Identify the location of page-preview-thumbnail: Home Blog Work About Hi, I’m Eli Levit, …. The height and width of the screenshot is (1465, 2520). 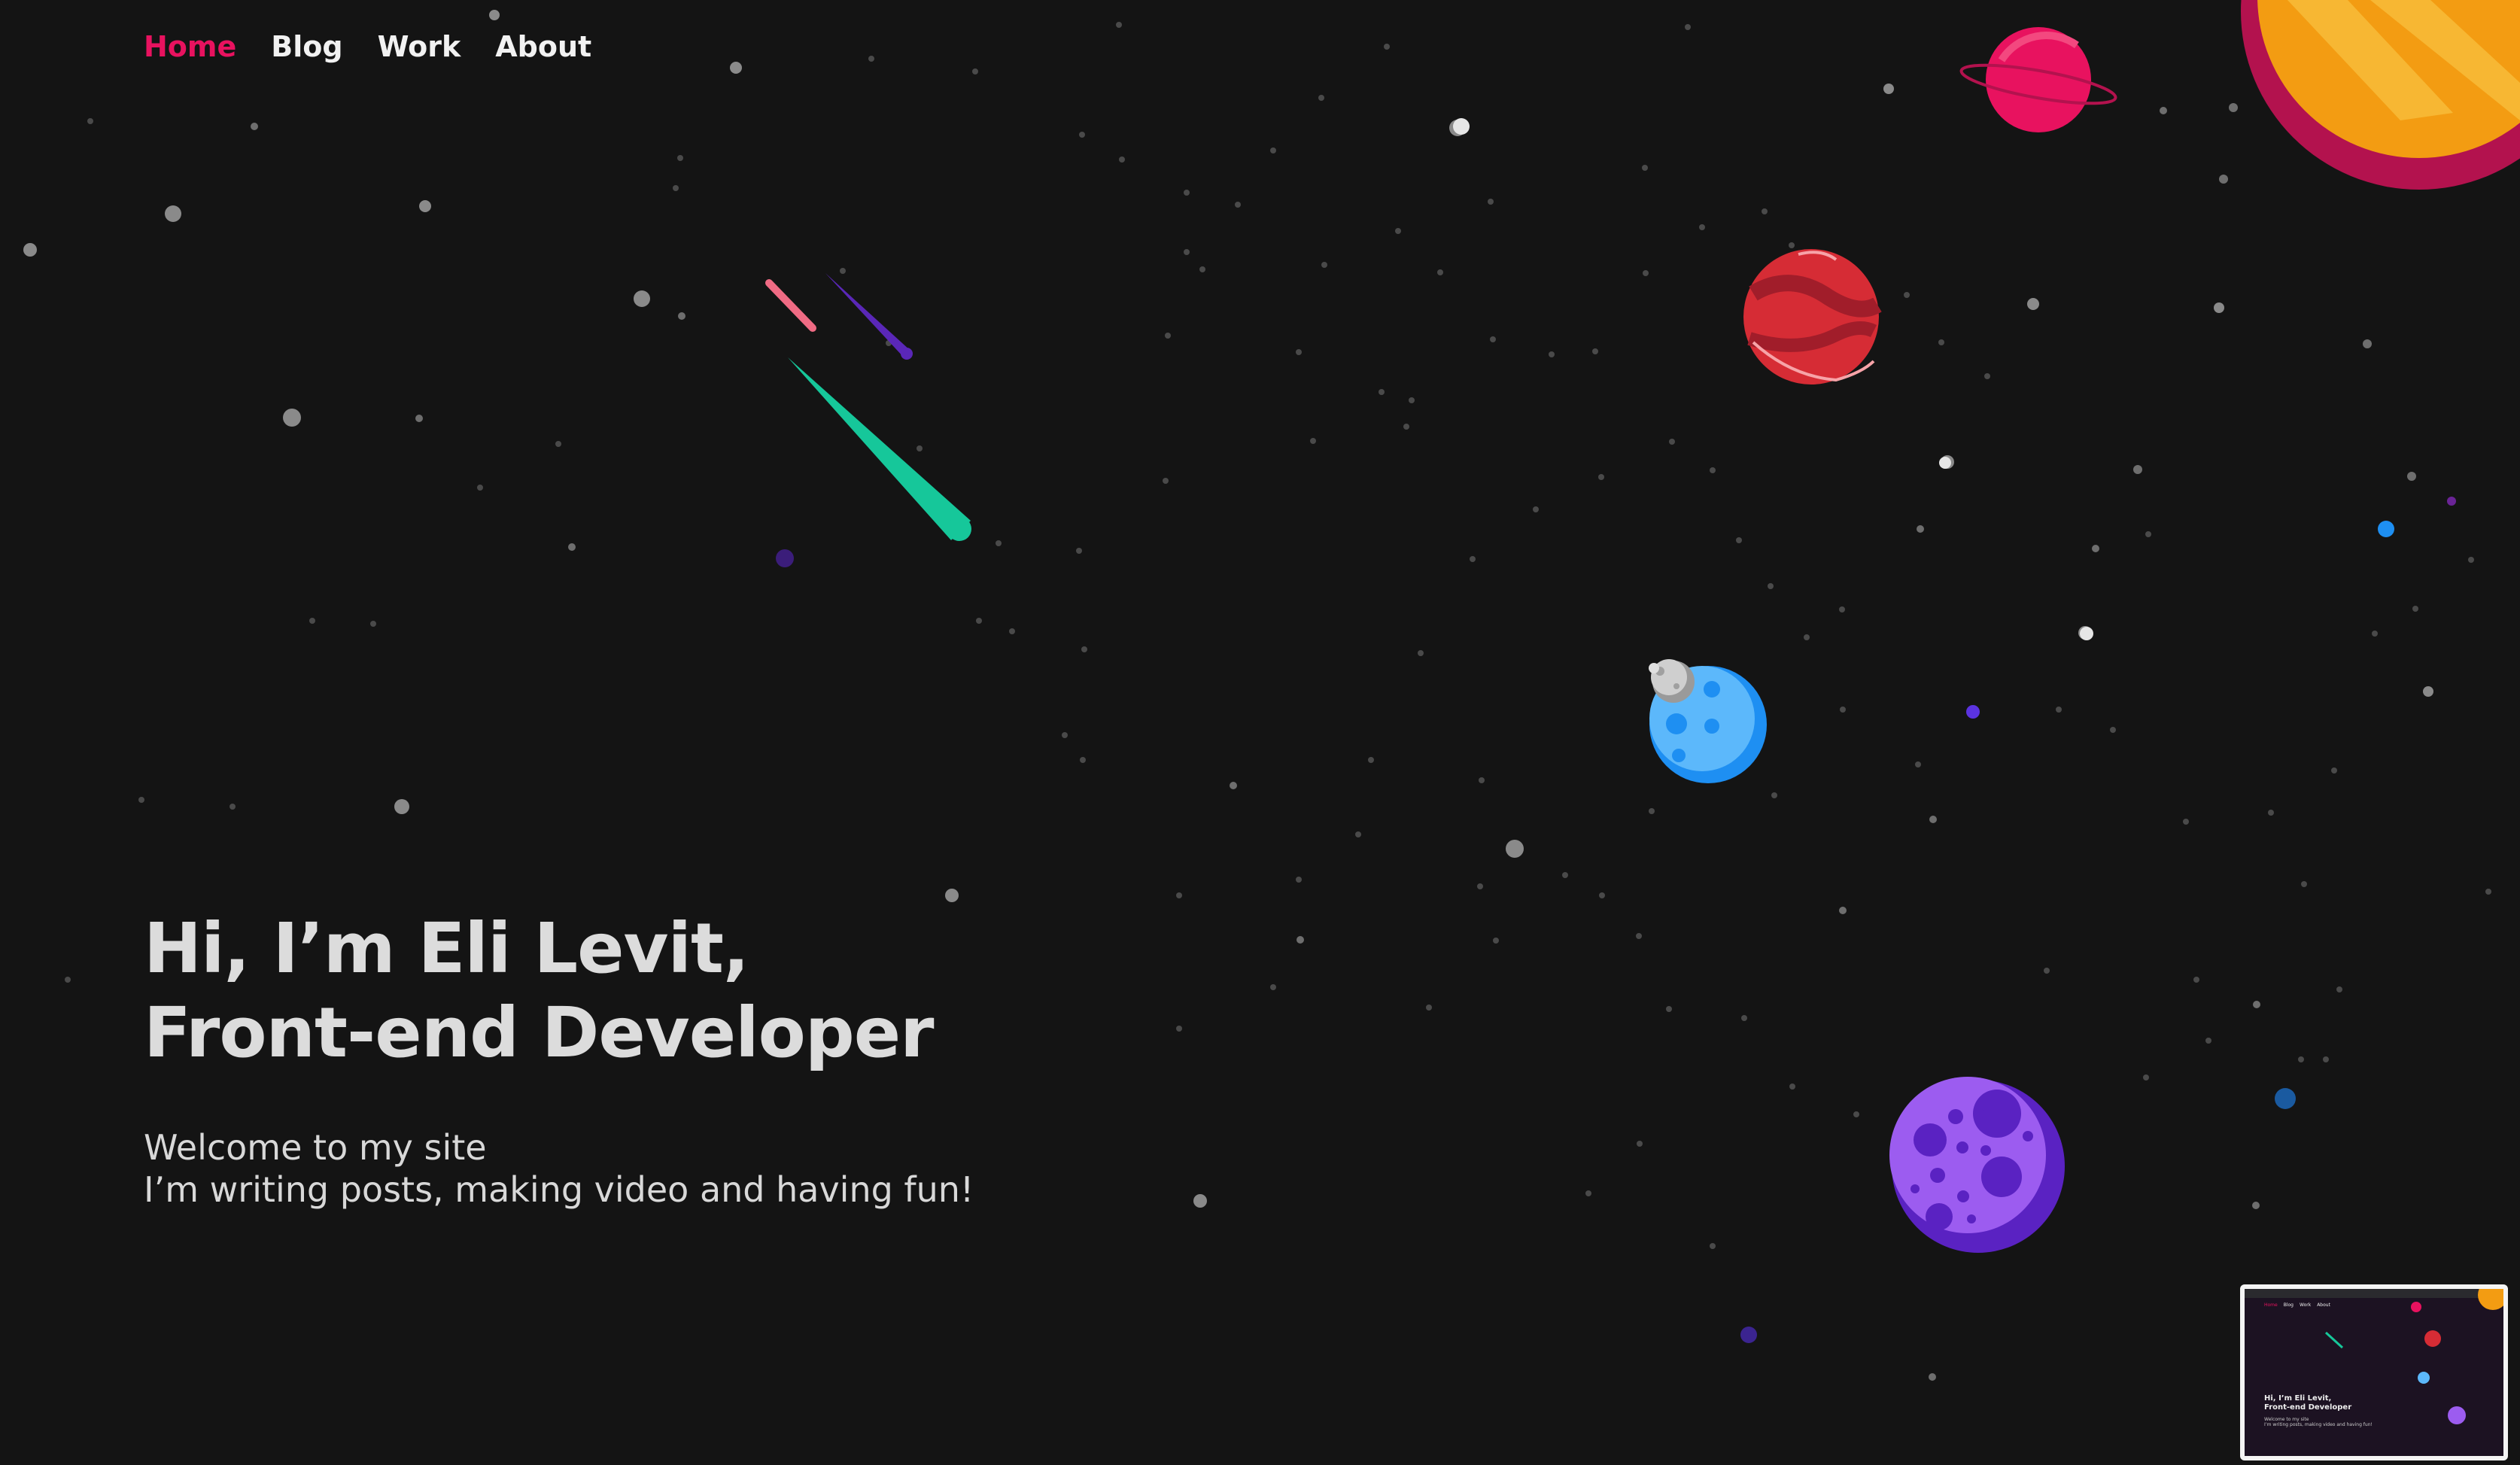
(2374, 1372).